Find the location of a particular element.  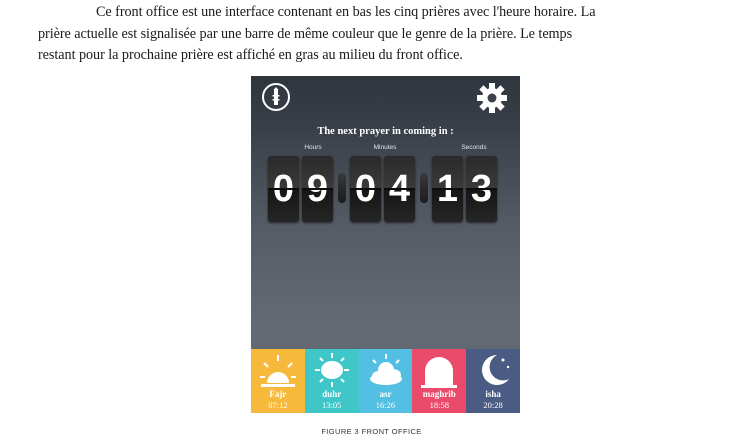

prayer-time: 07:12 is located at coordinates (278, 405).